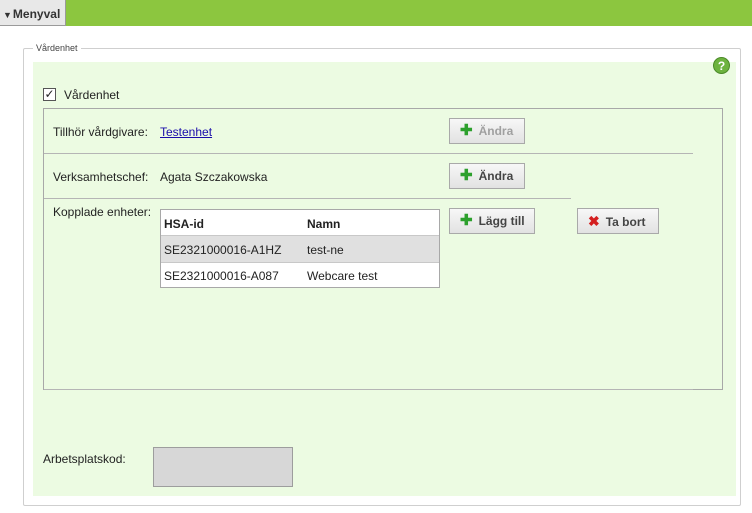 The height and width of the screenshot is (513, 752). What do you see at coordinates (300, 275) in the screenshot?
I see `table-row: SE2321000016-A087 Webcare test` at bounding box center [300, 275].